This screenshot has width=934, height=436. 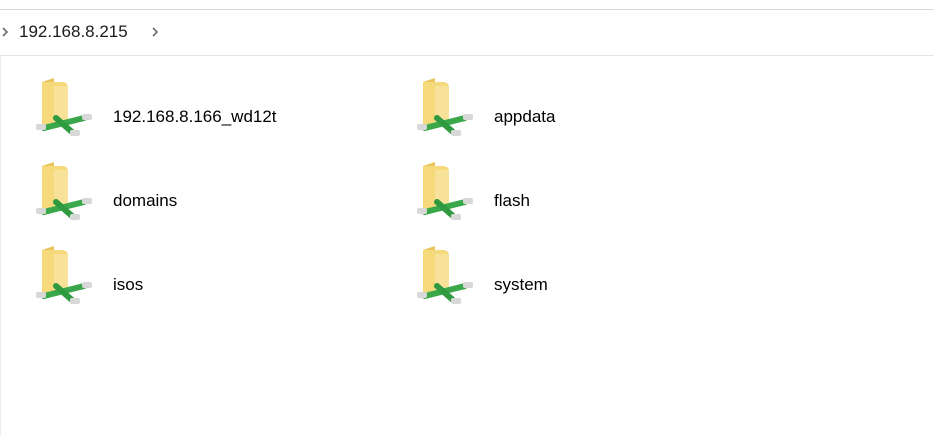 What do you see at coordinates (73, 32) in the screenshot?
I see `breadcrumb-host: 192.168.8.215` at bounding box center [73, 32].